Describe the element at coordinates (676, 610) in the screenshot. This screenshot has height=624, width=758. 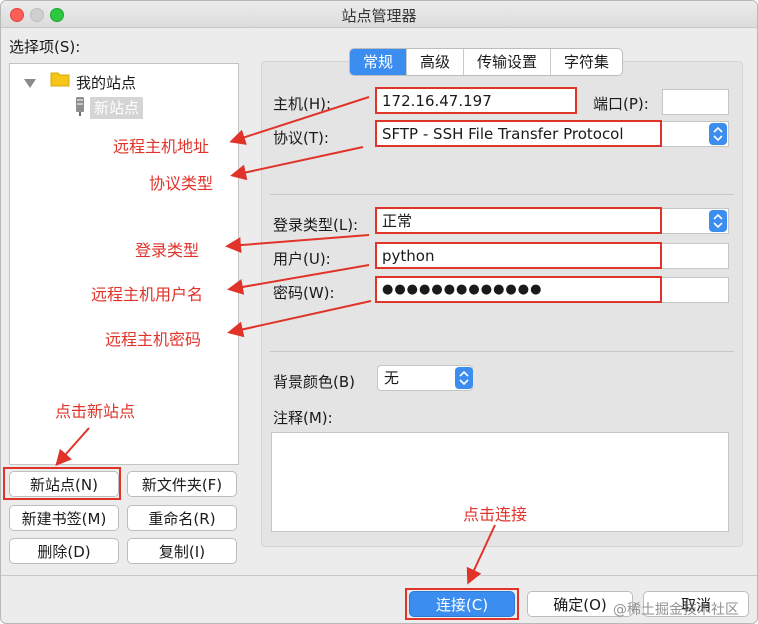
I see `watermark-text: @稀土掘金技术社区` at that location.